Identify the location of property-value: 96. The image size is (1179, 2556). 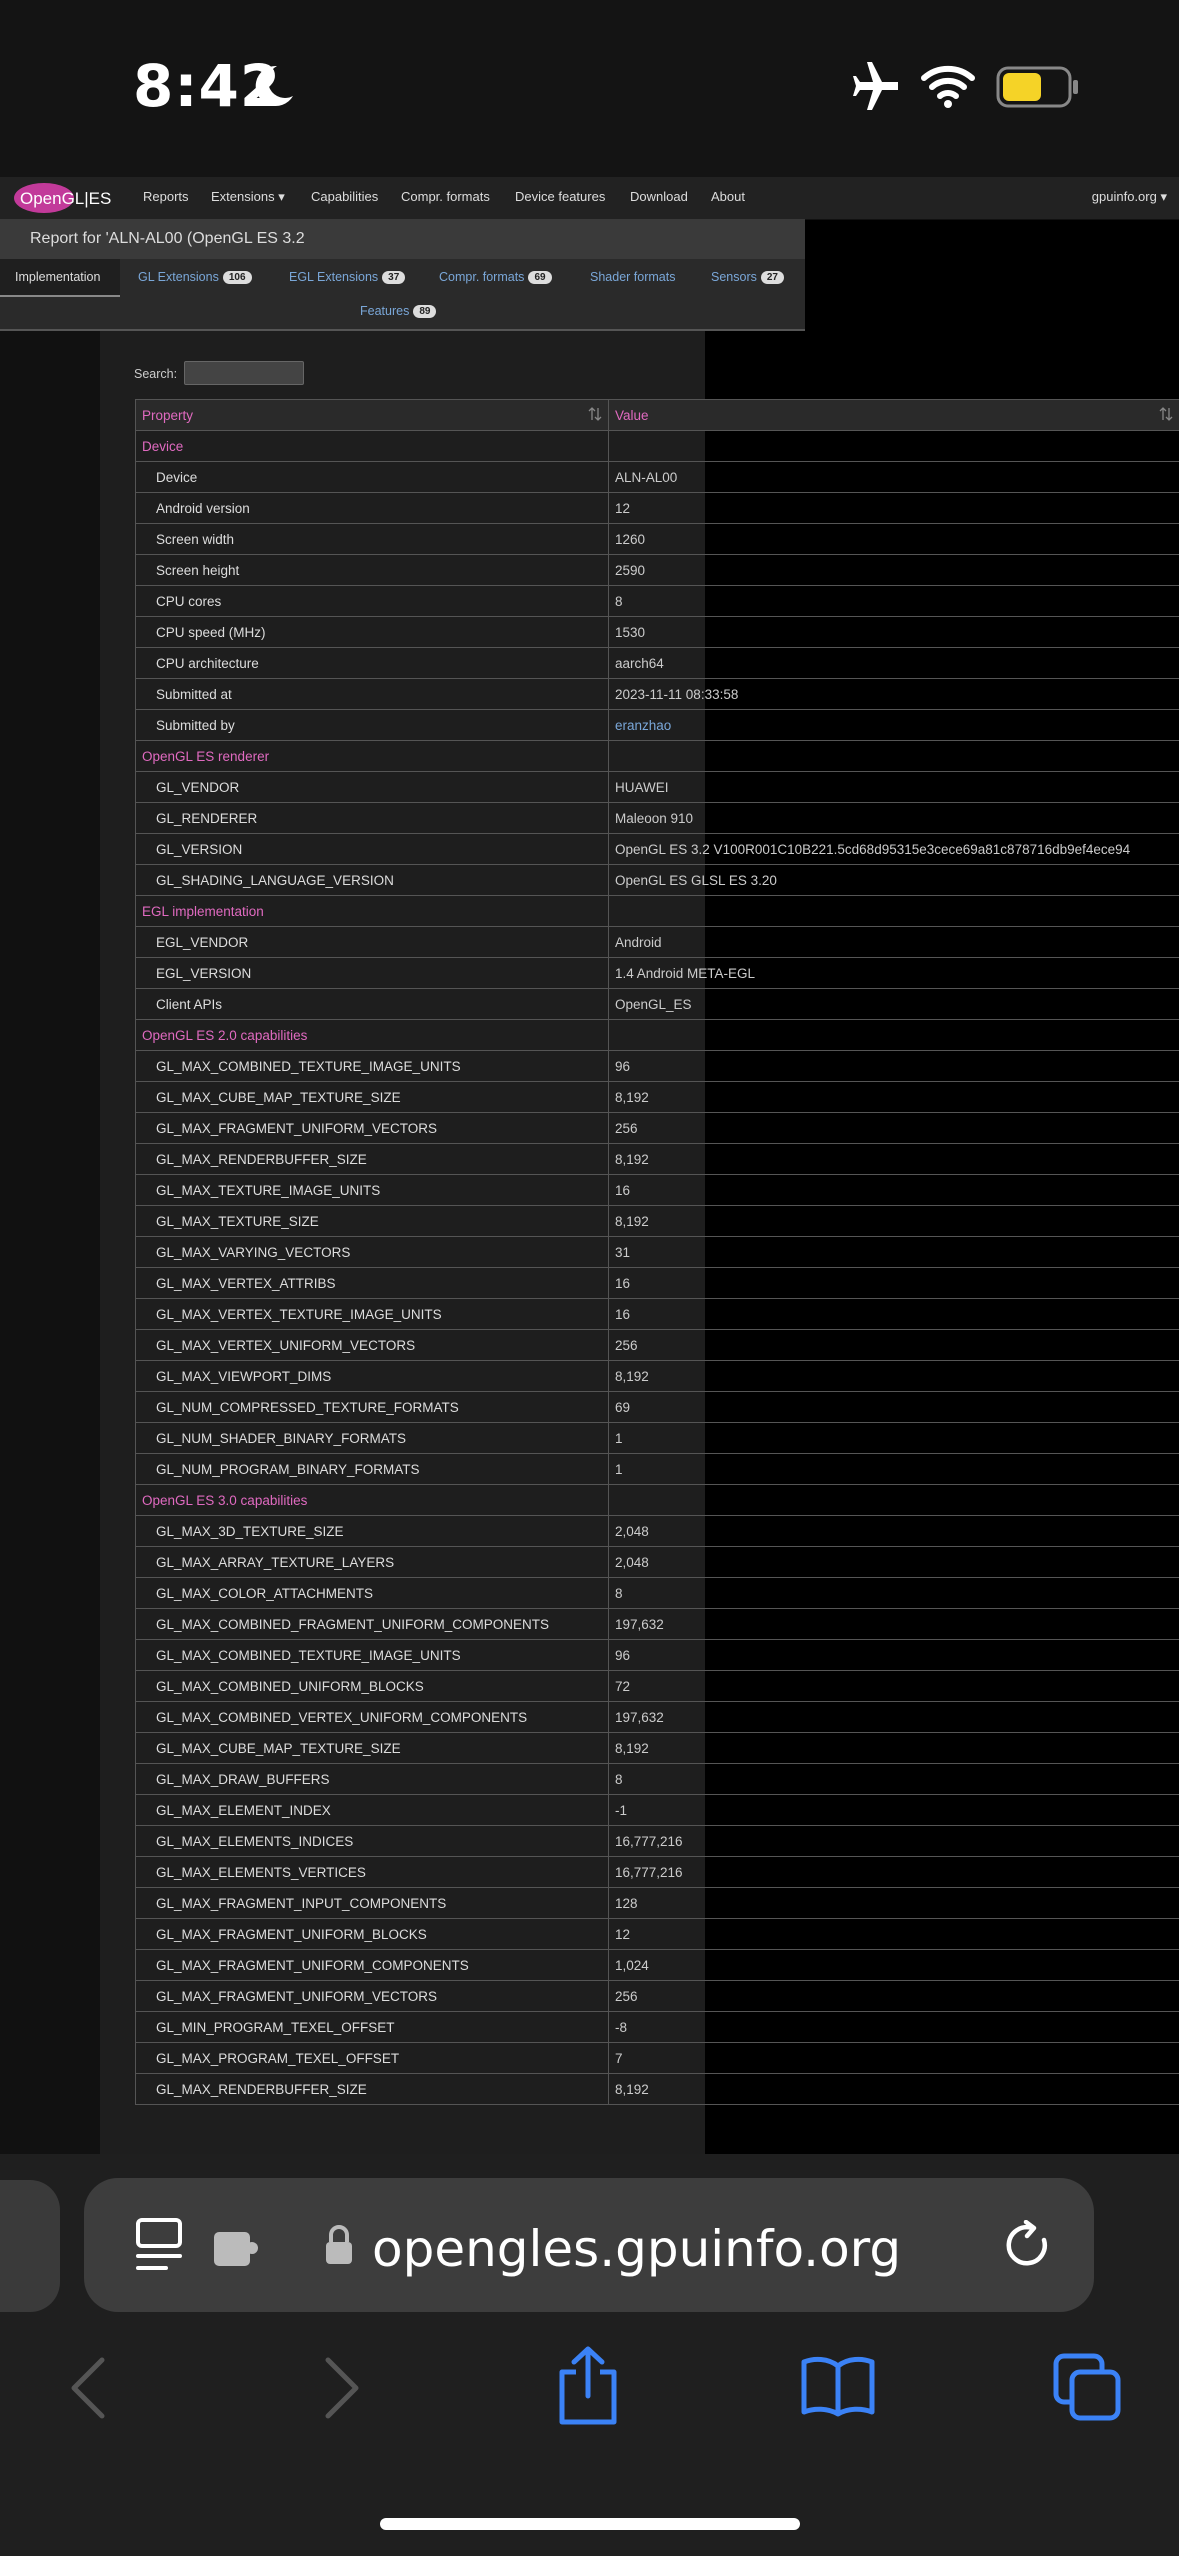
(893, 1655).